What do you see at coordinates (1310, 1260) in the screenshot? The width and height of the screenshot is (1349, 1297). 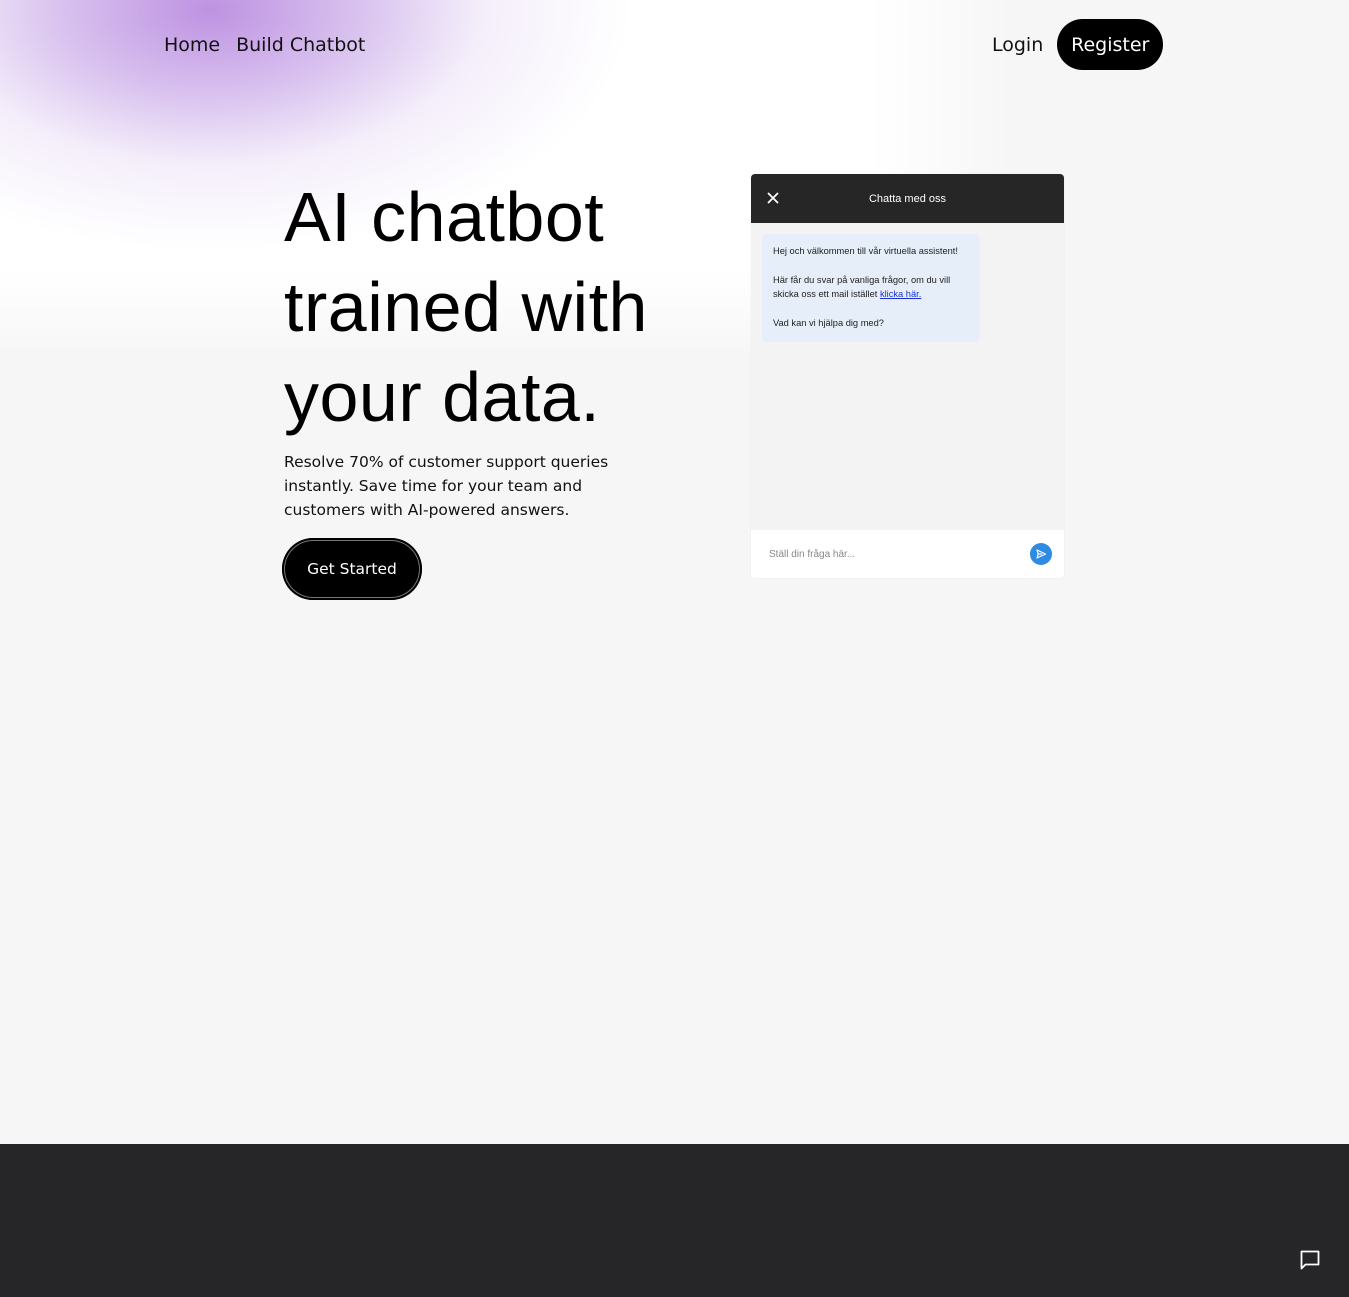 I see `chat-bubble-icon` at bounding box center [1310, 1260].